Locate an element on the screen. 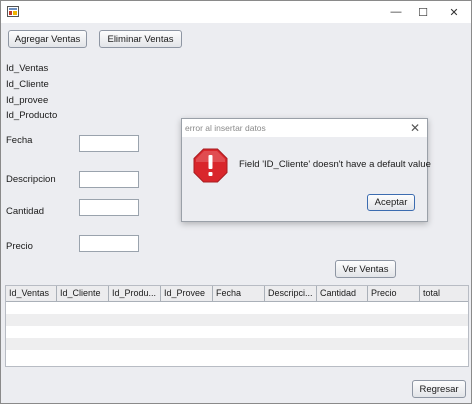 The height and width of the screenshot is (406, 474). id-ventas-label: Id_Ventas is located at coordinates (27, 68).